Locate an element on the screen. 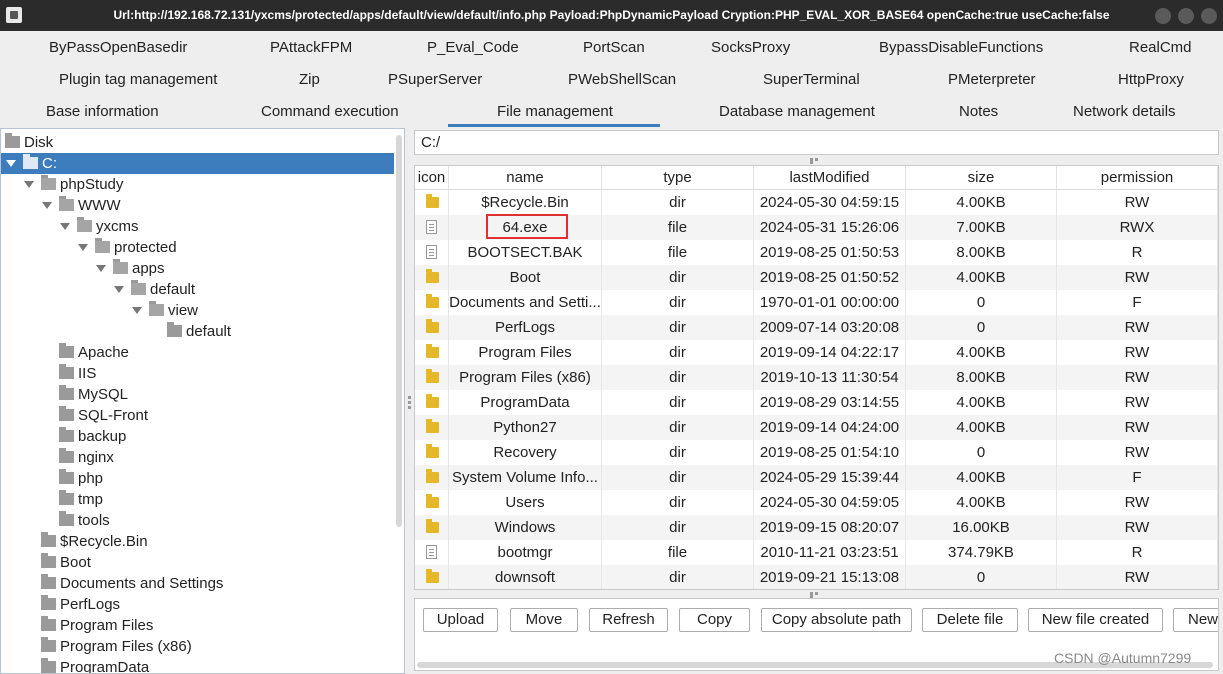  tab-base-information: Base information is located at coordinates (102, 111).